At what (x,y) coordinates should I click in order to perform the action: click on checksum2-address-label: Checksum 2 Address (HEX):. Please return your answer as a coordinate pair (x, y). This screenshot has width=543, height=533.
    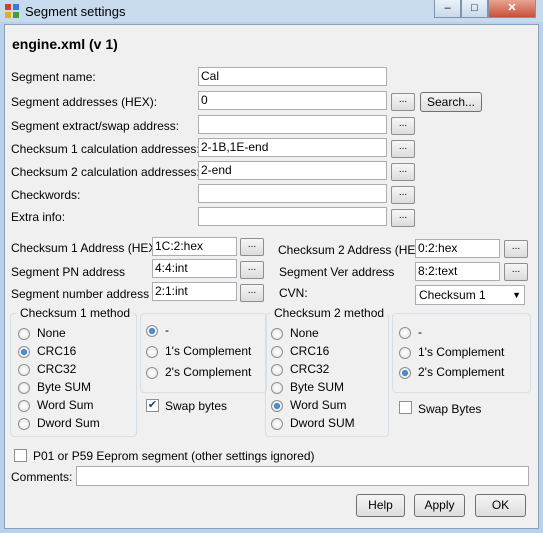
    Looking at the image, I should click on (354, 250).